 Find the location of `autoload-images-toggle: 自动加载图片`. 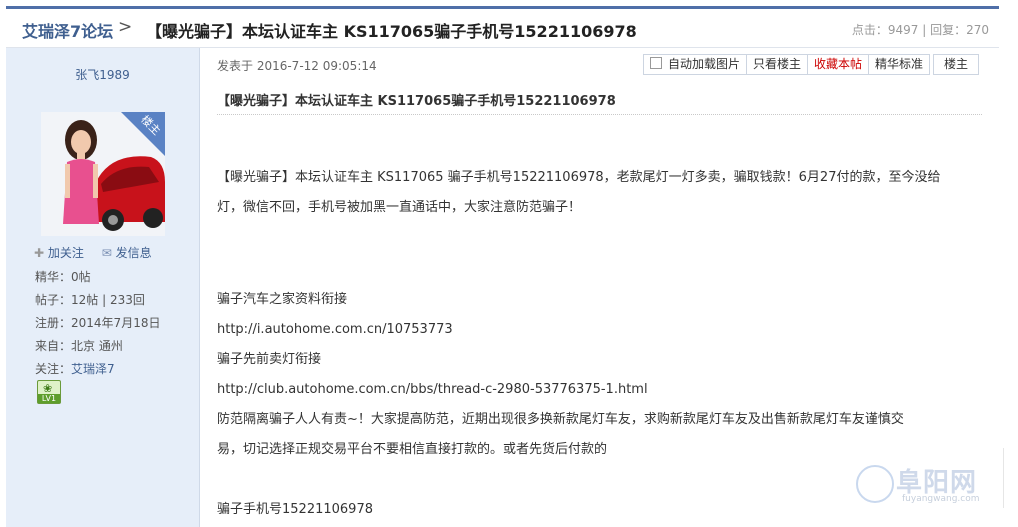

autoload-images-toggle: 自动加载图片 is located at coordinates (694, 64).